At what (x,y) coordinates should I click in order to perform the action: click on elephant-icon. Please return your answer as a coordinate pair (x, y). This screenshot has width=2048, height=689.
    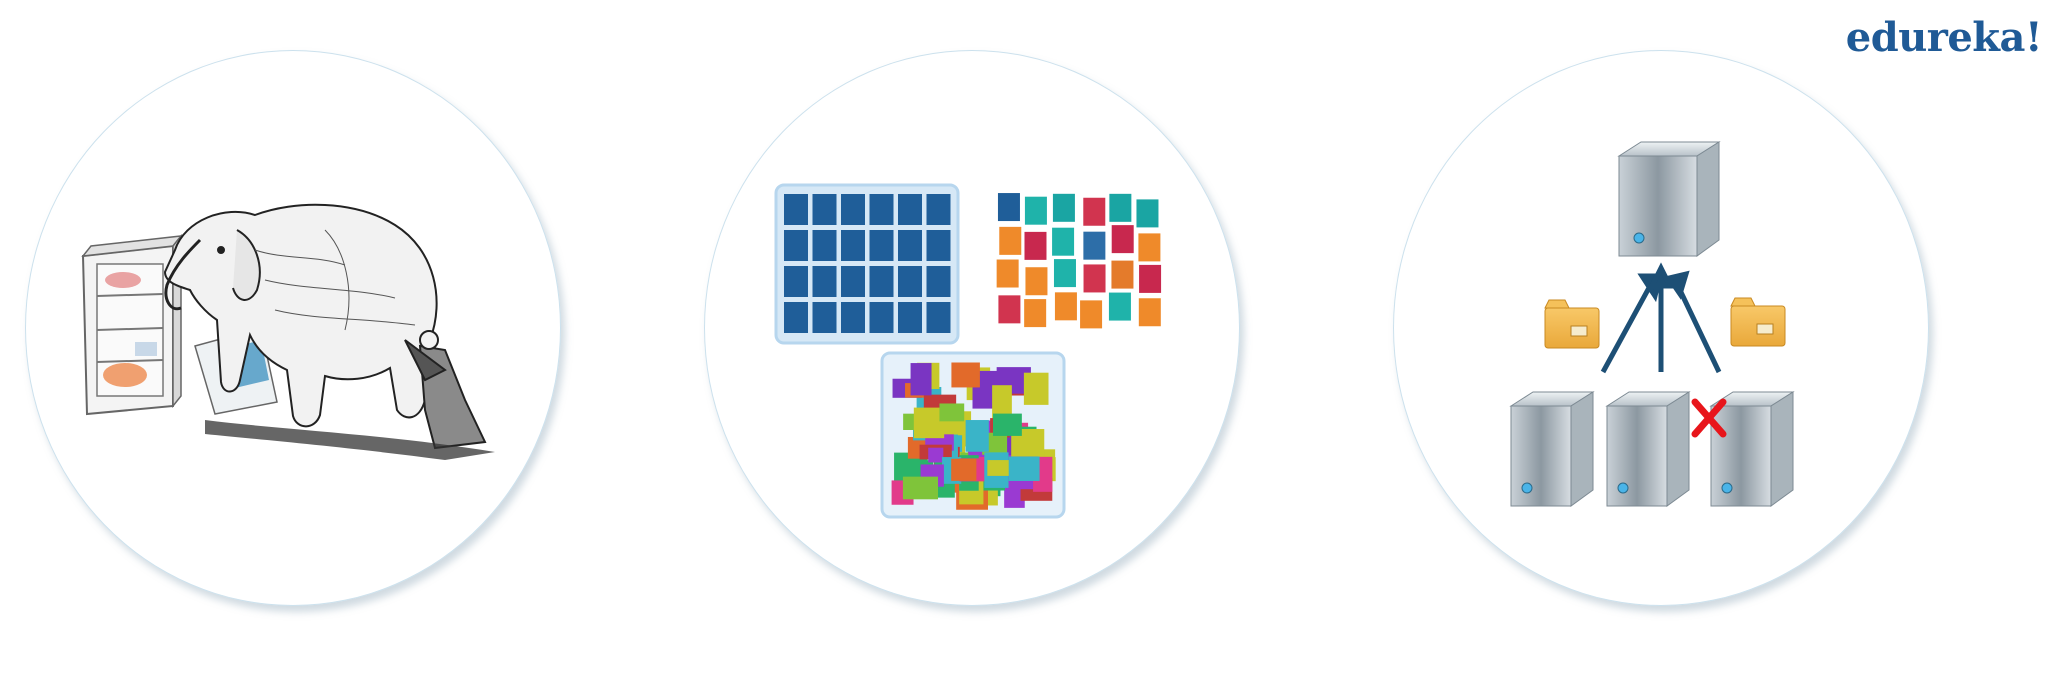
    Looking at the image, I should click on (300, 315).